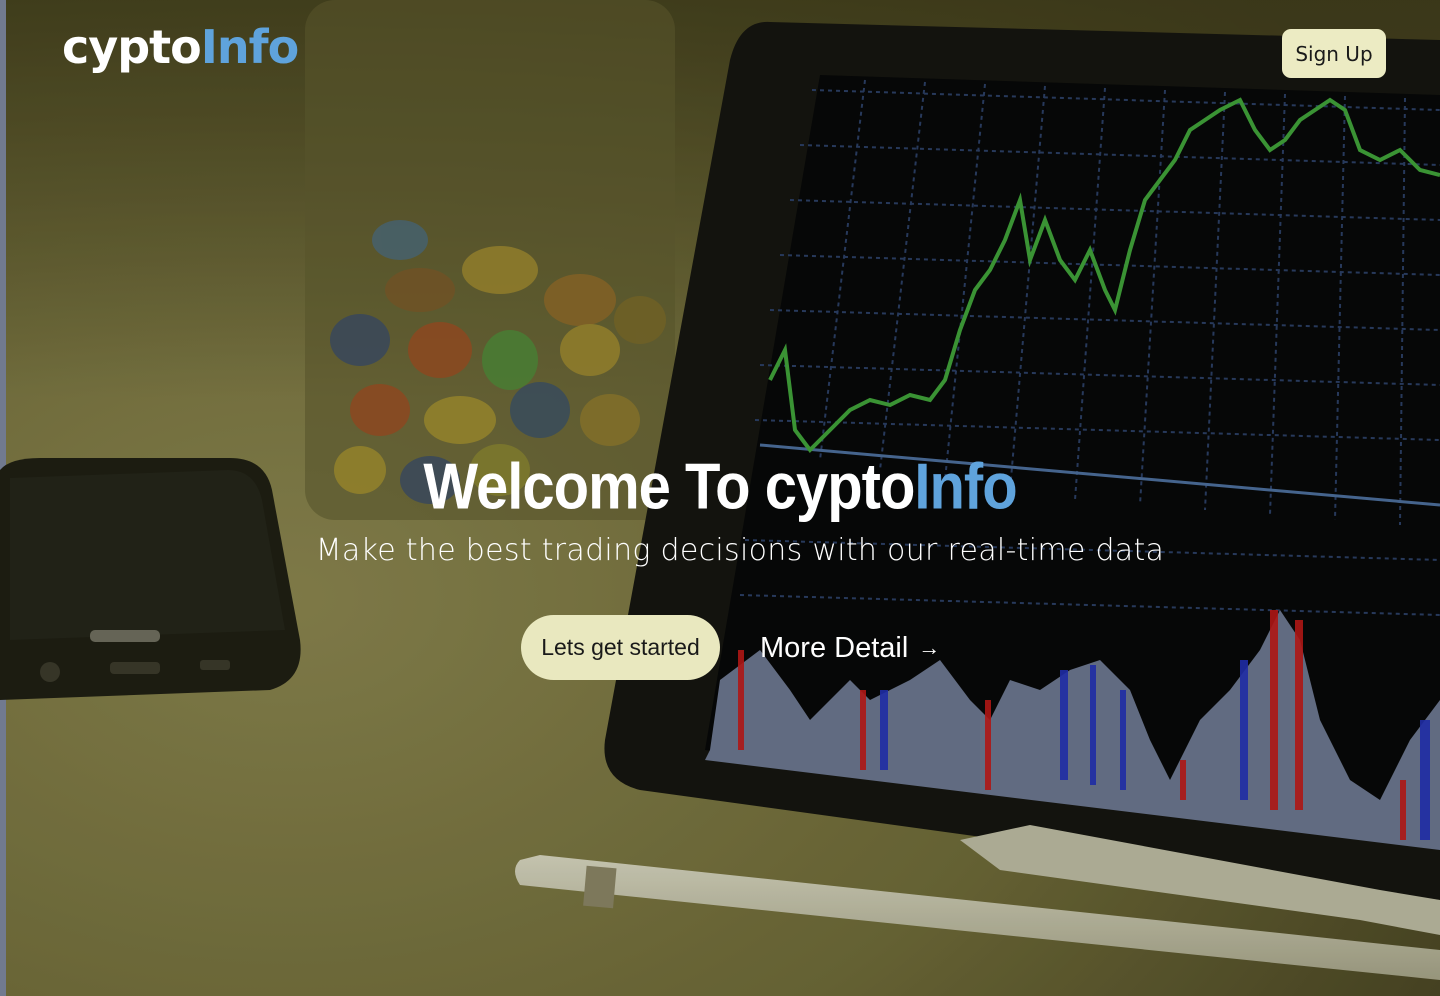 This screenshot has height=996, width=1440. I want to click on brand-logo: cyptoInfo, so click(180, 47).